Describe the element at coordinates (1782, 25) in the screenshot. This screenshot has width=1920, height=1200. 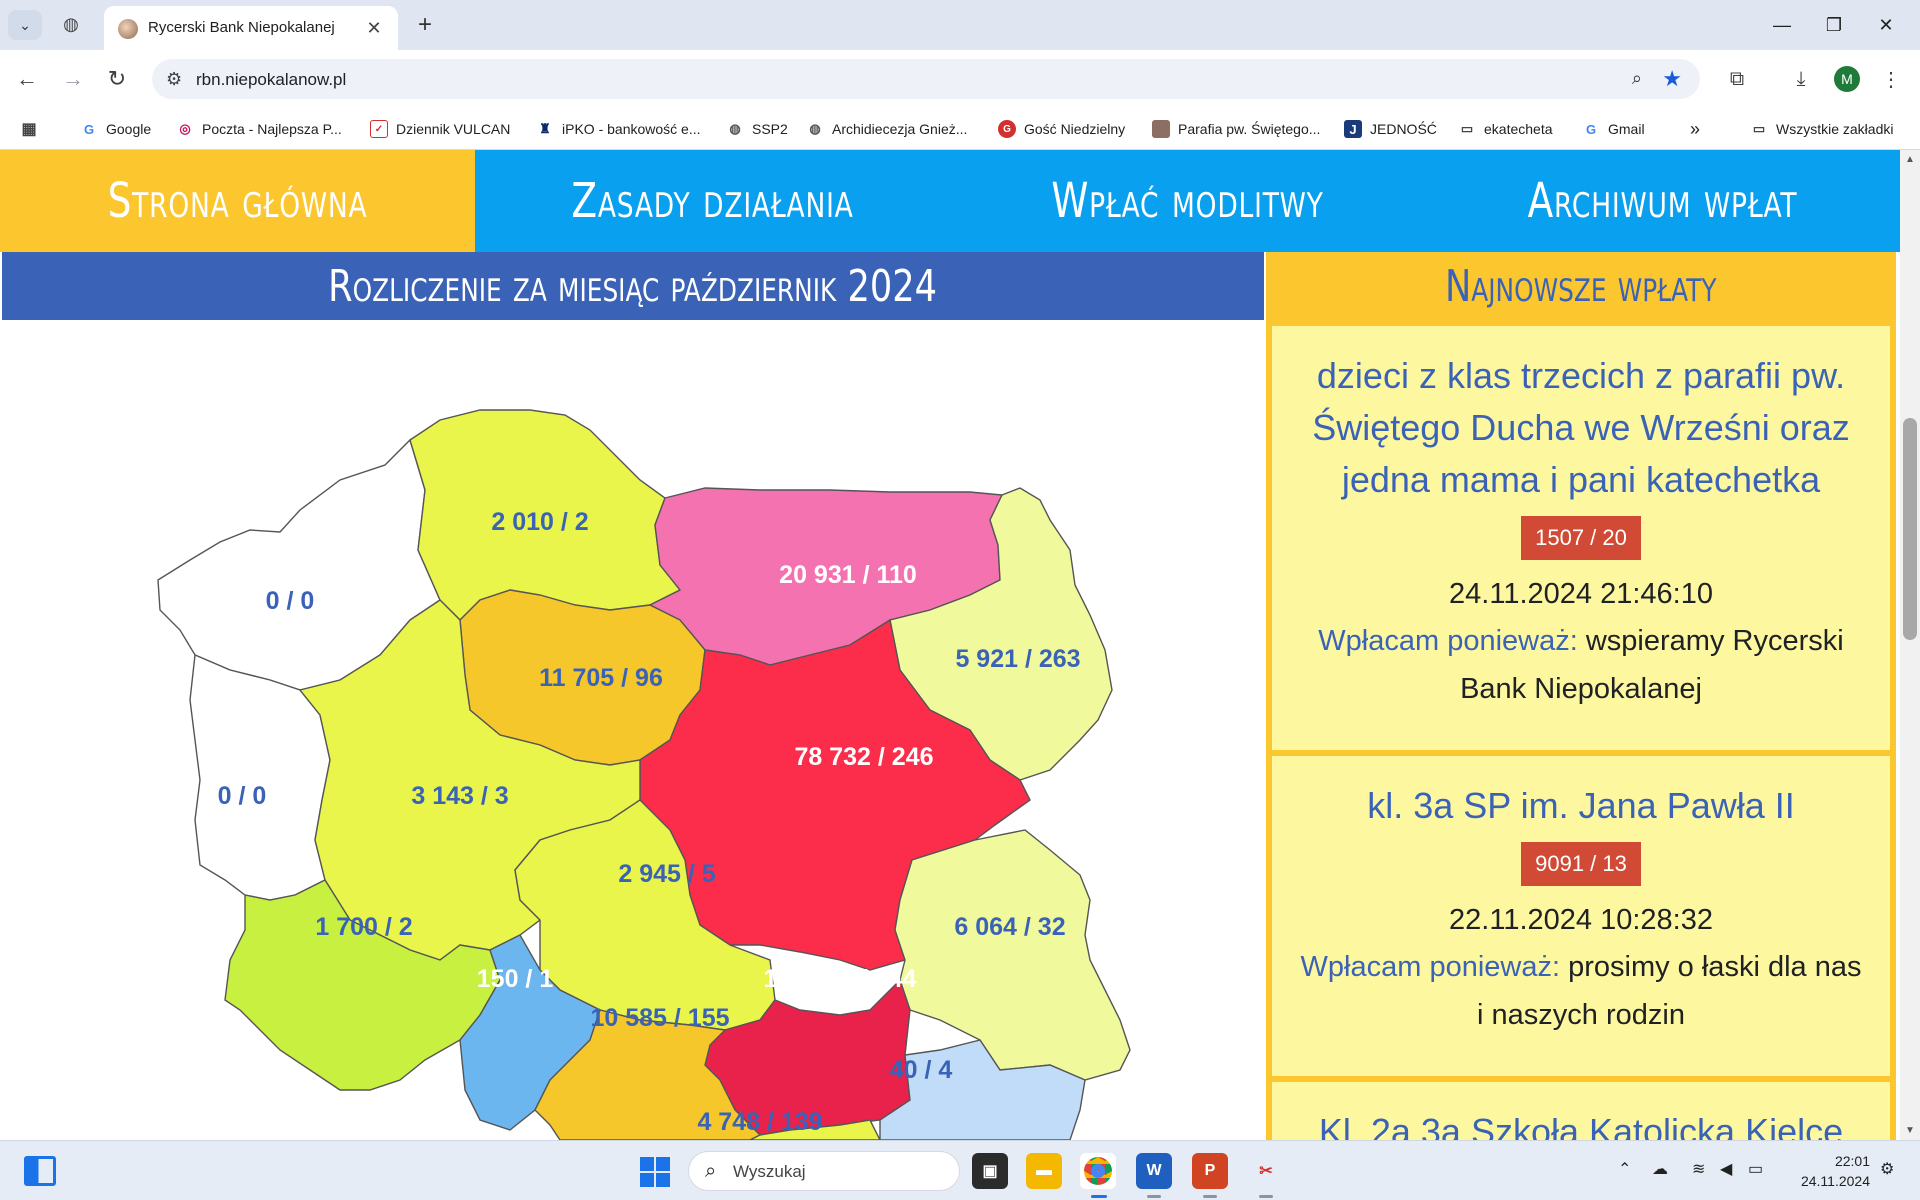
I see `minimize-window-icon: —` at that location.